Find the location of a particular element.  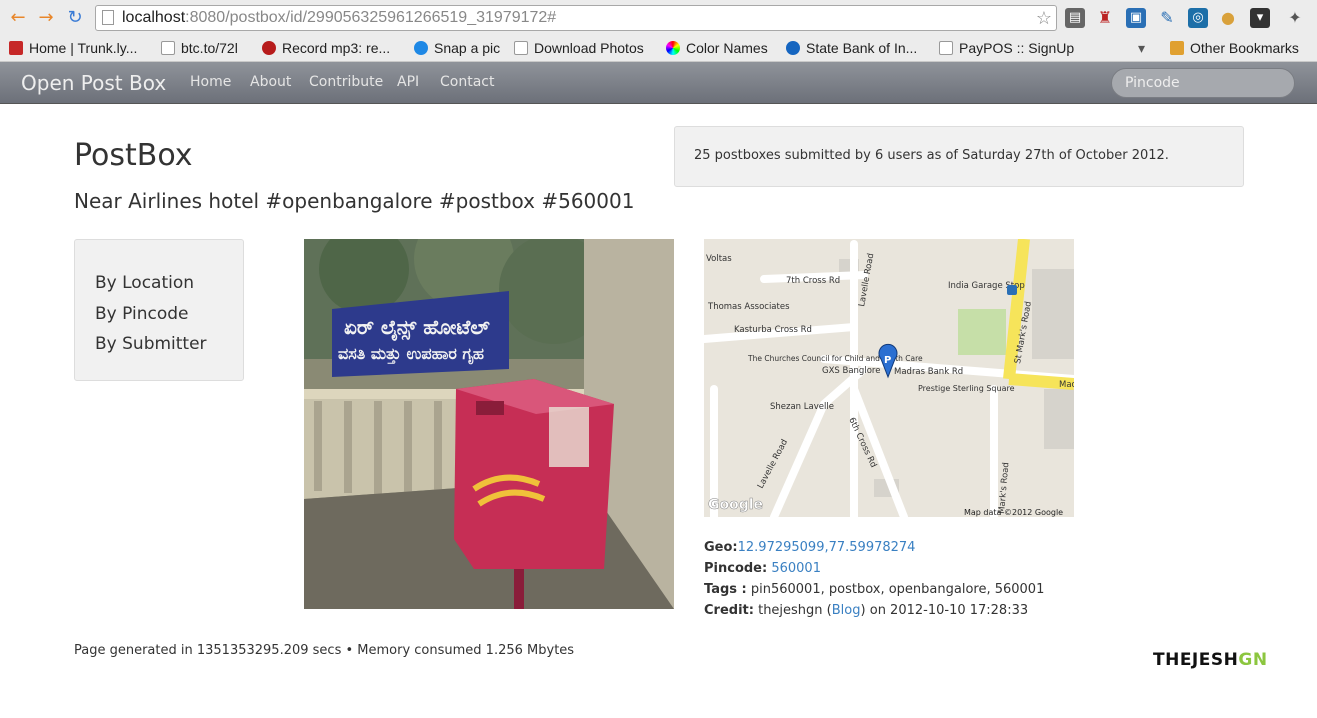

svg-text: P is located at coordinates (887, 360).